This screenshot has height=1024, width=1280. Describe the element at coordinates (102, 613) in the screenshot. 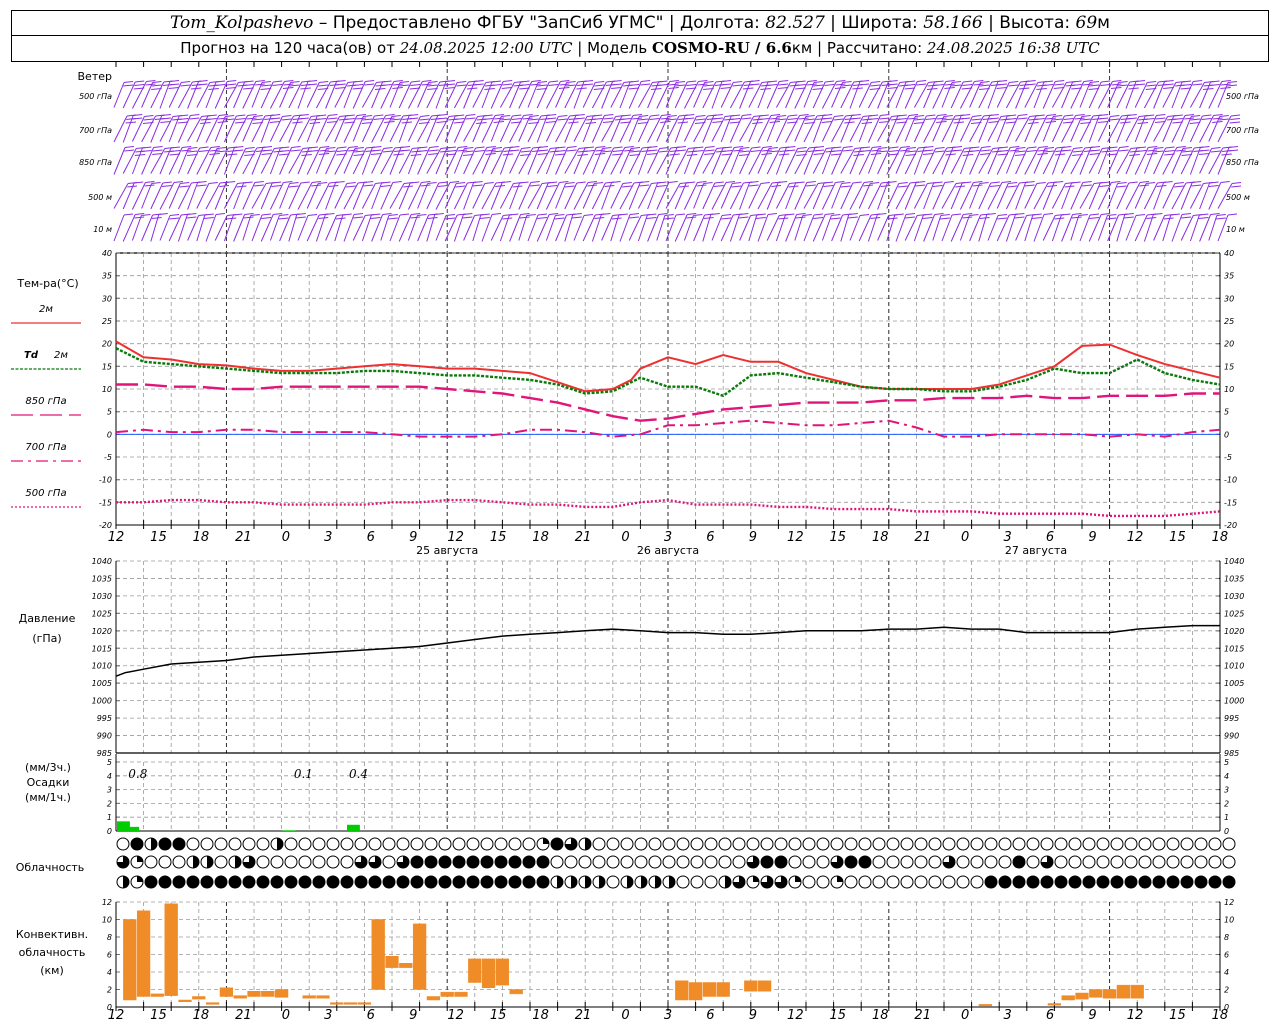

I see `pressure-axis-tick-label: 1025` at that location.